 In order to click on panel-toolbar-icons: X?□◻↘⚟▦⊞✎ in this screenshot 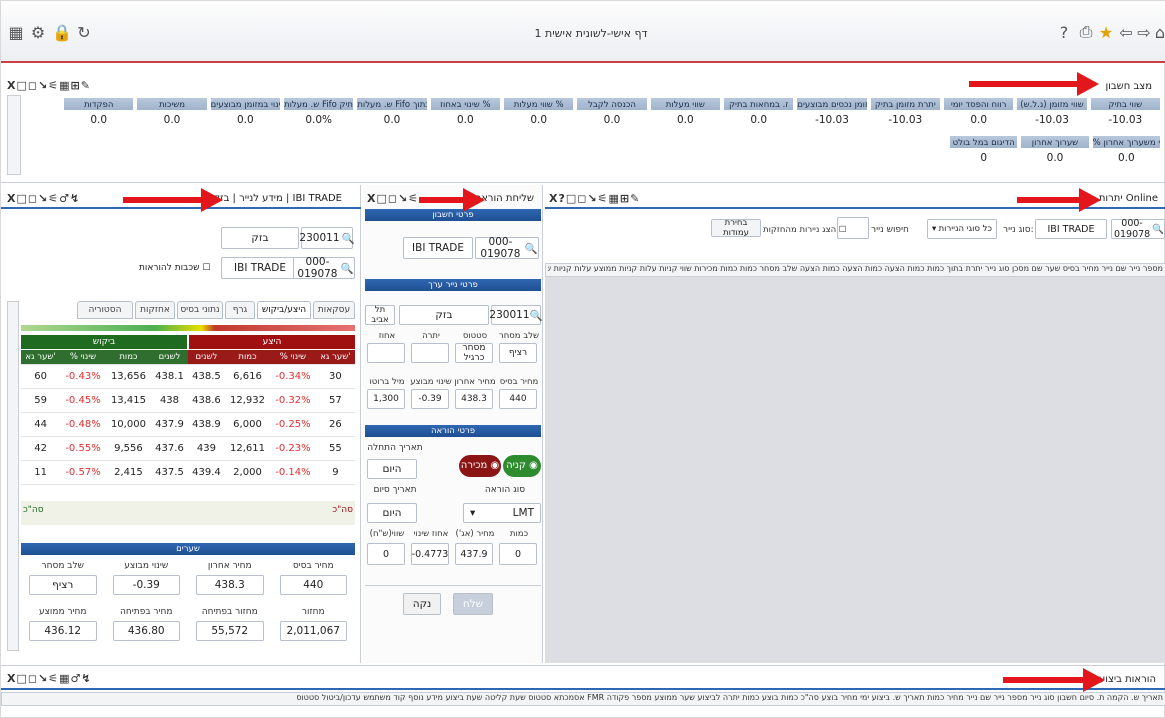, I will do `click(594, 198)`.